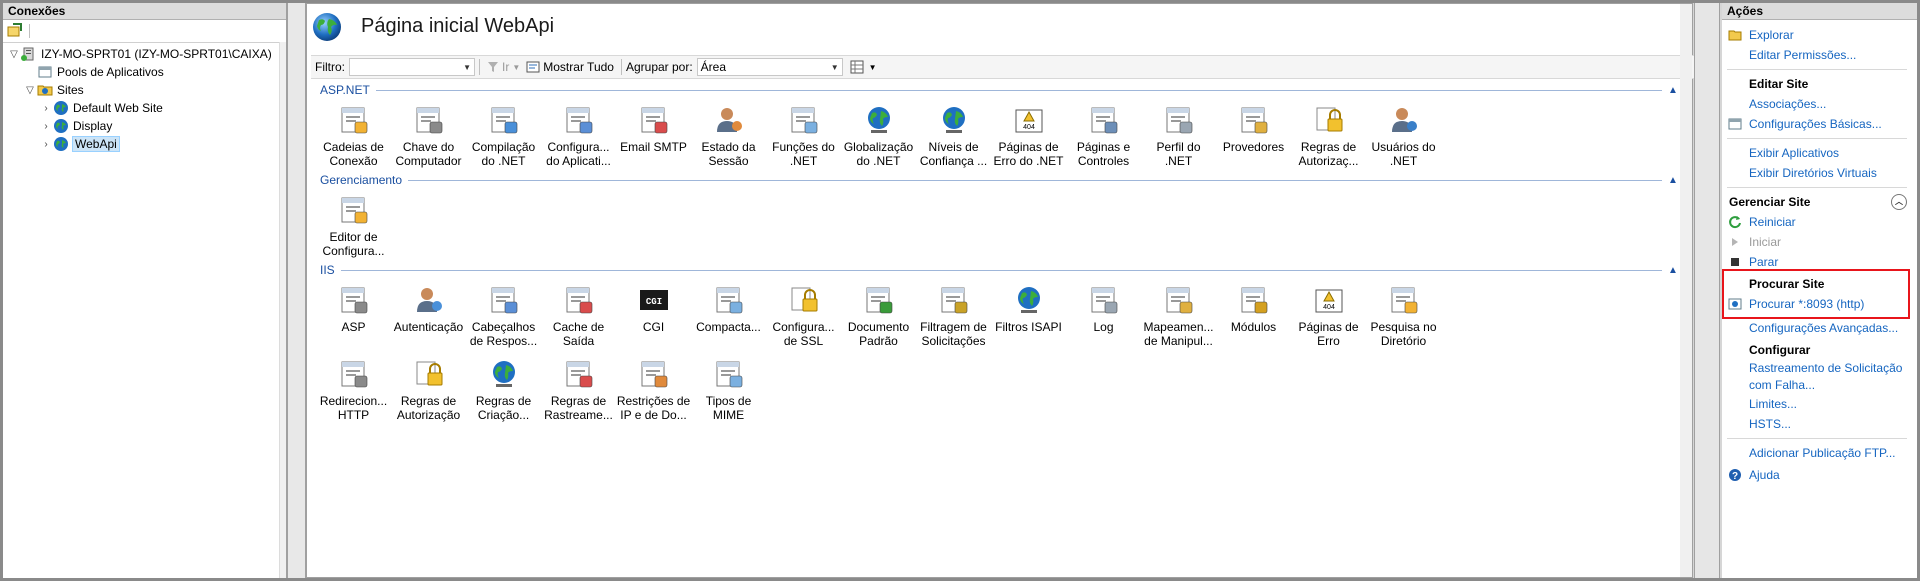 This screenshot has width=1920, height=581. What do you see at coordinates (1000, 270) in the screenshot?
I see `group-header: IIS ▲` at bounding box center [1000, 270].